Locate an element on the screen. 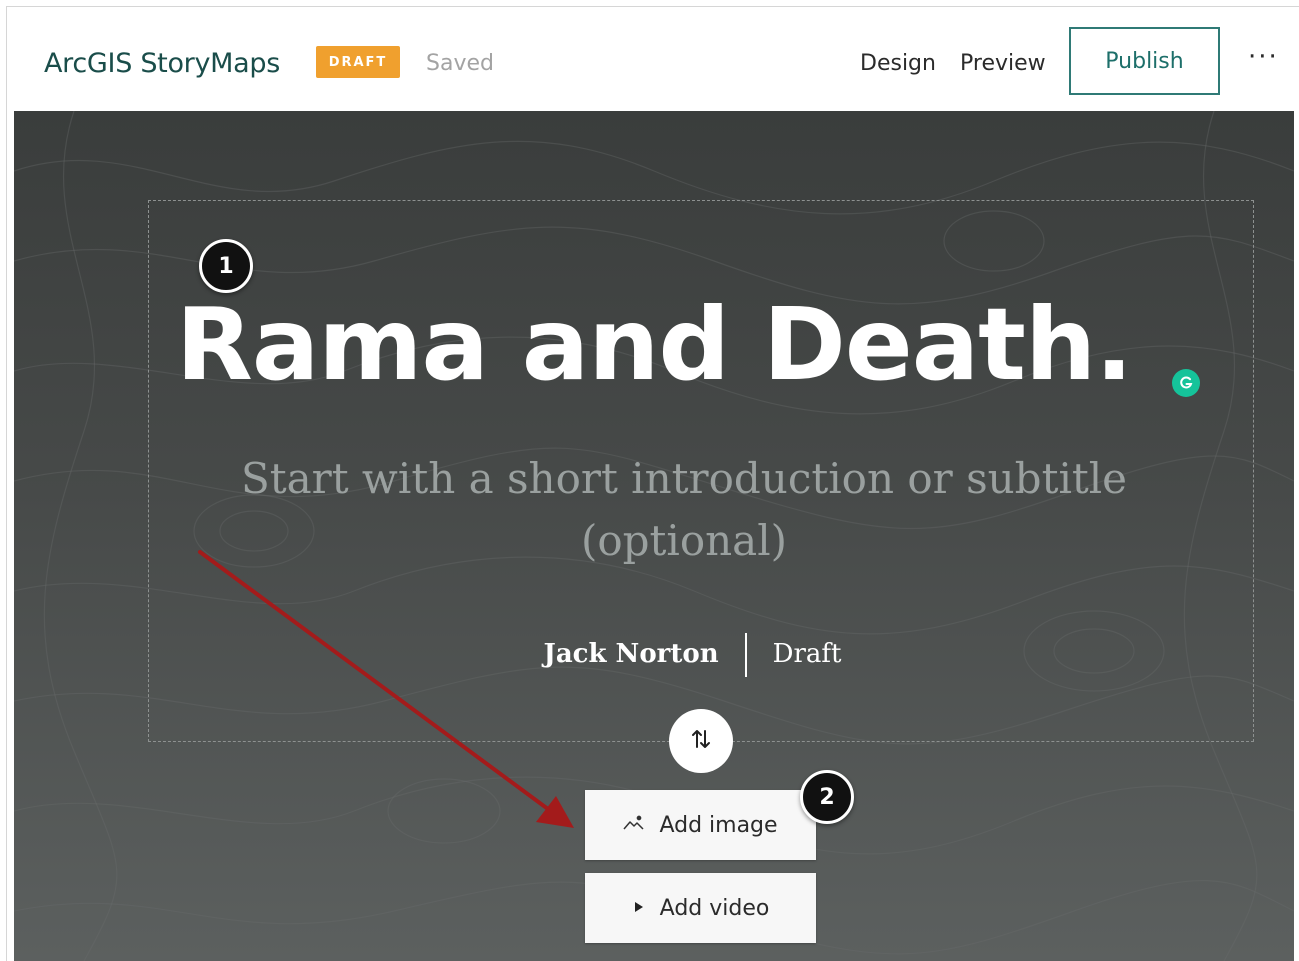 The height and width of the screenshot is (961, 1299). add-image-button: Add image is located at coordinates (700, 825).